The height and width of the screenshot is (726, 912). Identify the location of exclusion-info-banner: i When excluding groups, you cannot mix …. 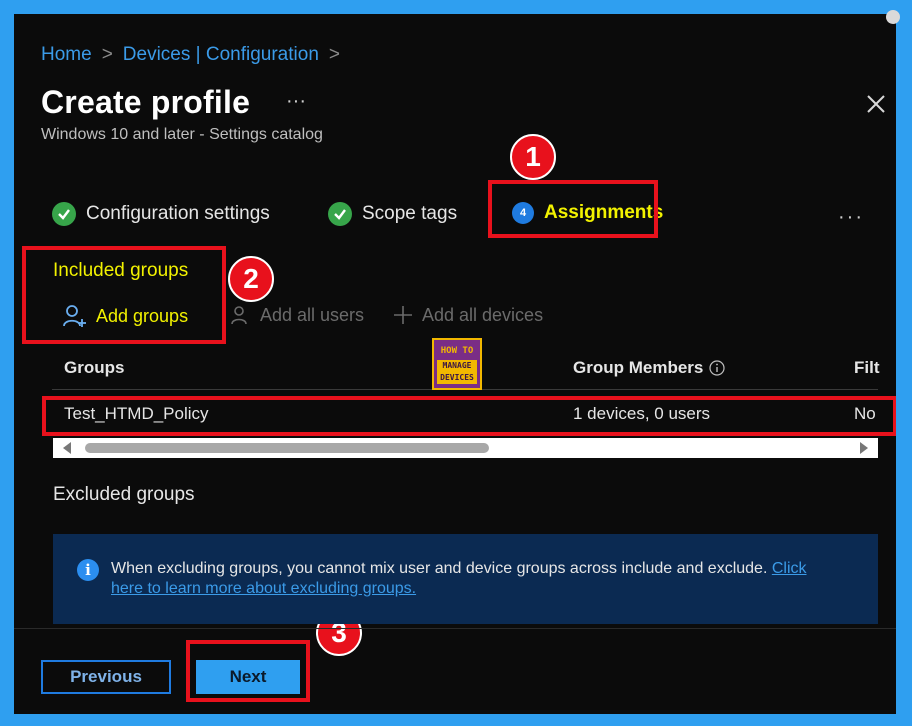
(465, 579).